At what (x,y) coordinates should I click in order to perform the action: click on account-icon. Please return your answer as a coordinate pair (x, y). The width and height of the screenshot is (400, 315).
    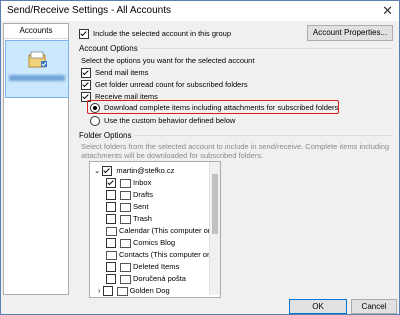
    Looking at the image, I should click on (37, 59).